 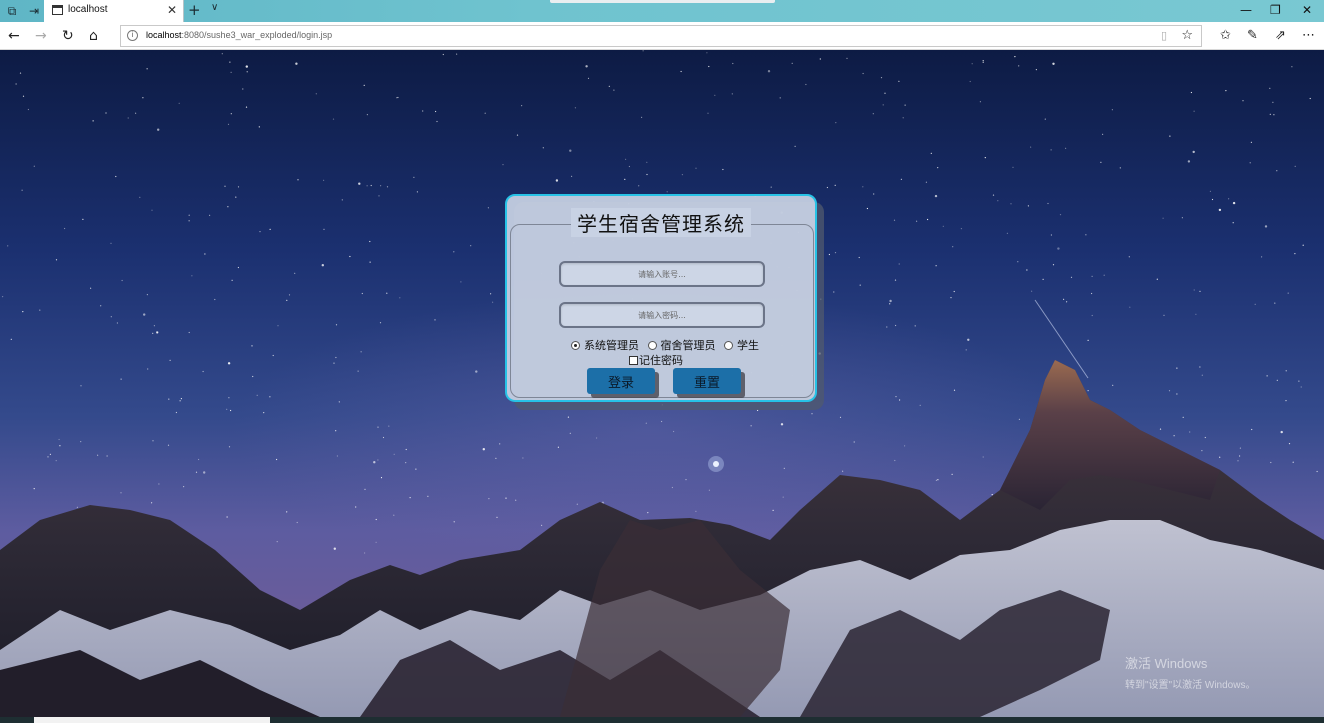 What do you see at coordinates (662, 315) in the screenshot?
I see `password-input` at bounding box center [662, 315].